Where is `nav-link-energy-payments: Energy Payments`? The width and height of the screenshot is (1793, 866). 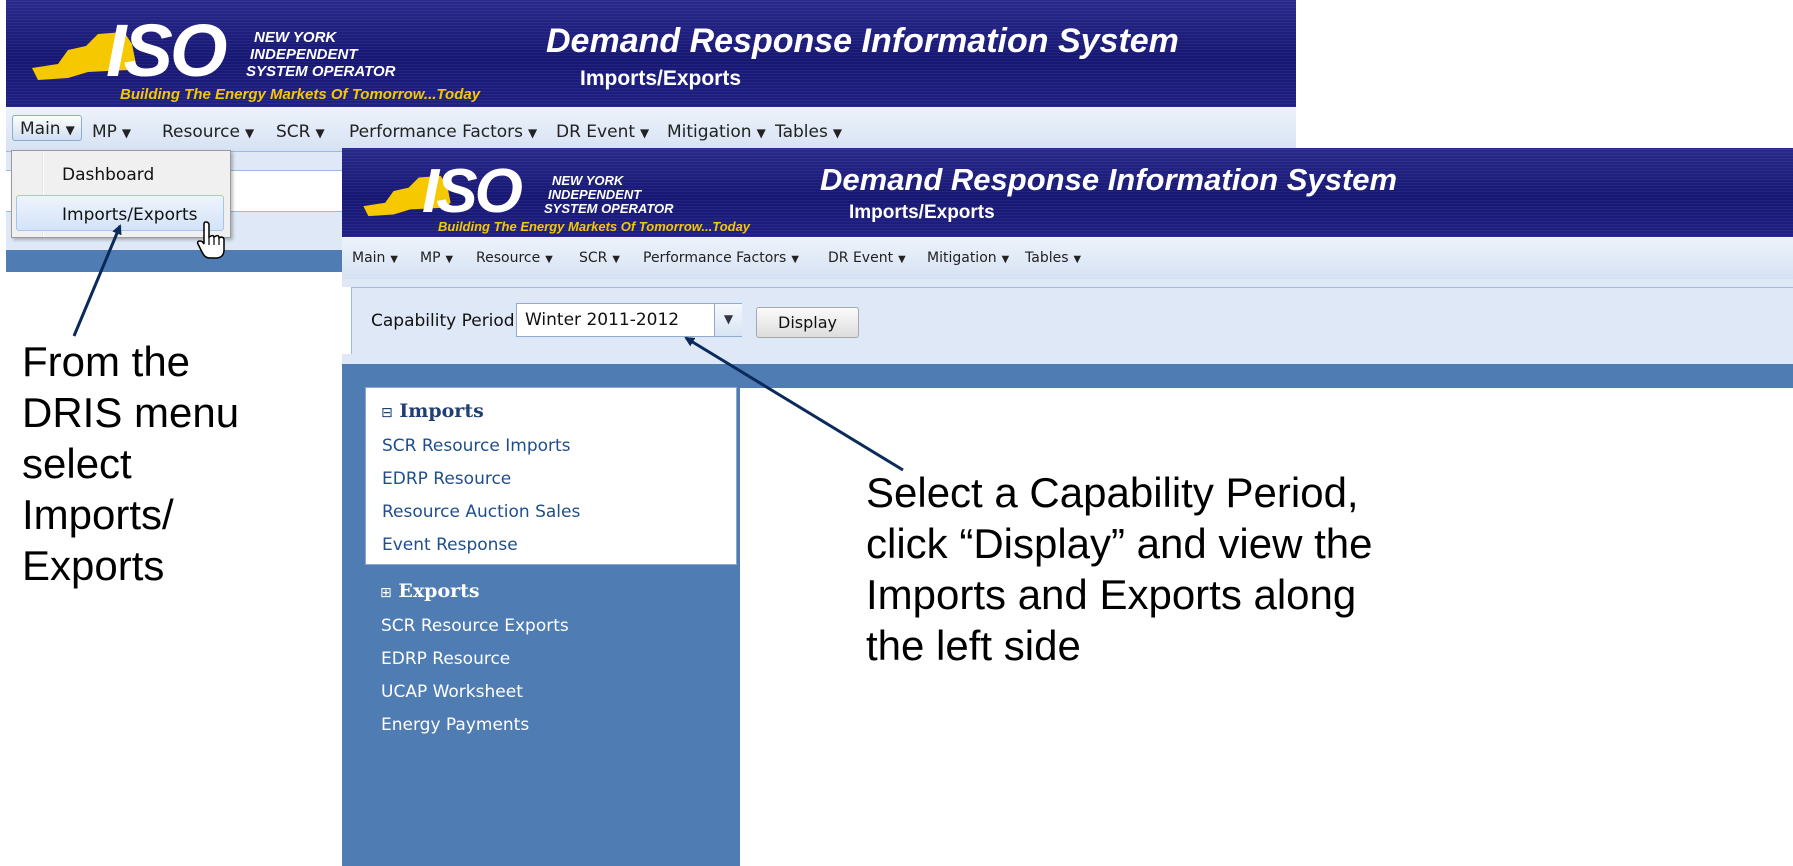
nav-link-energy-payments: Energy Payments is located at coordinates (455, 725).